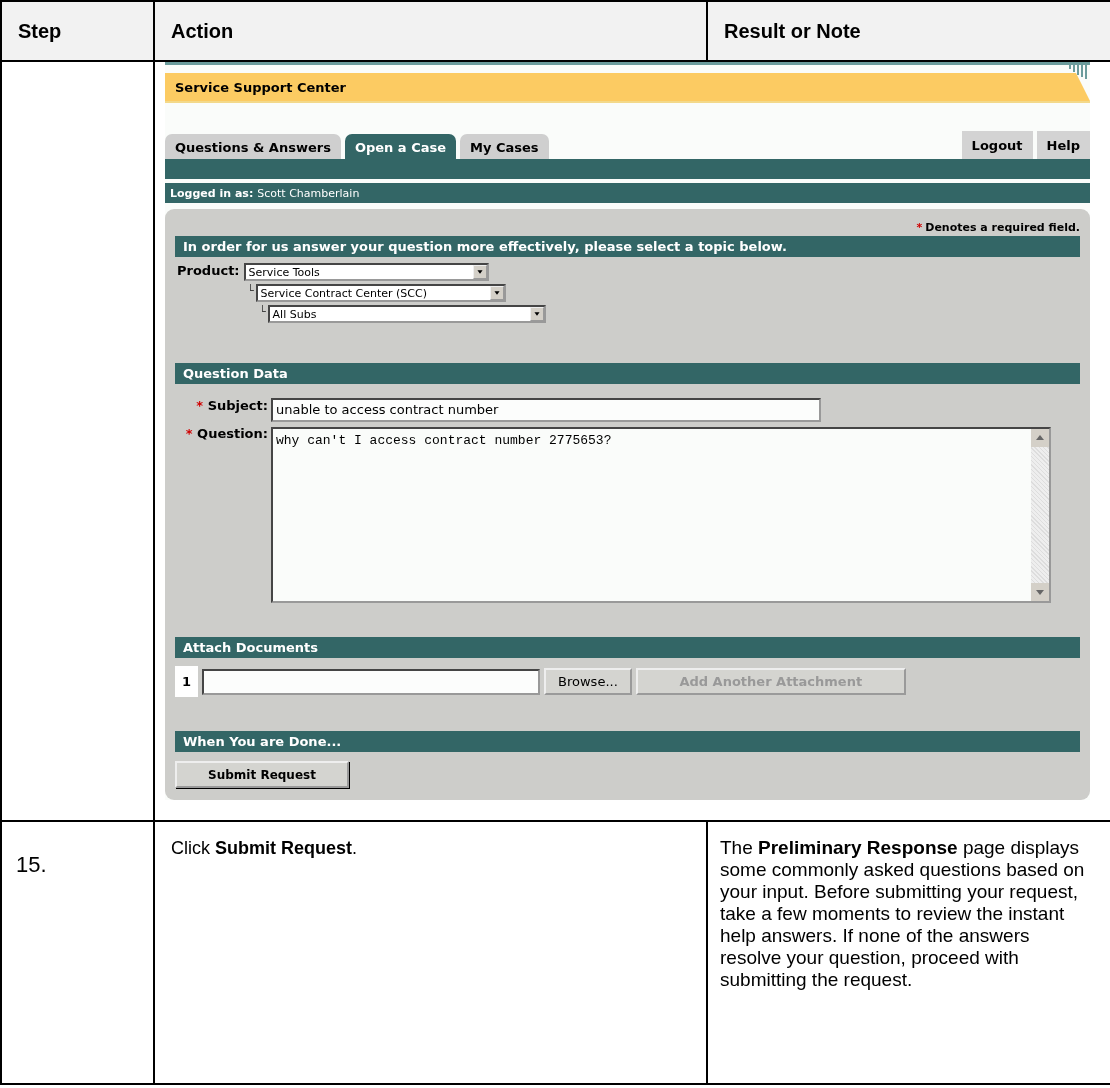 This screenshot has height=1088, width=1110. I want to click on dropdown: Service Tools, so click(366, 272).